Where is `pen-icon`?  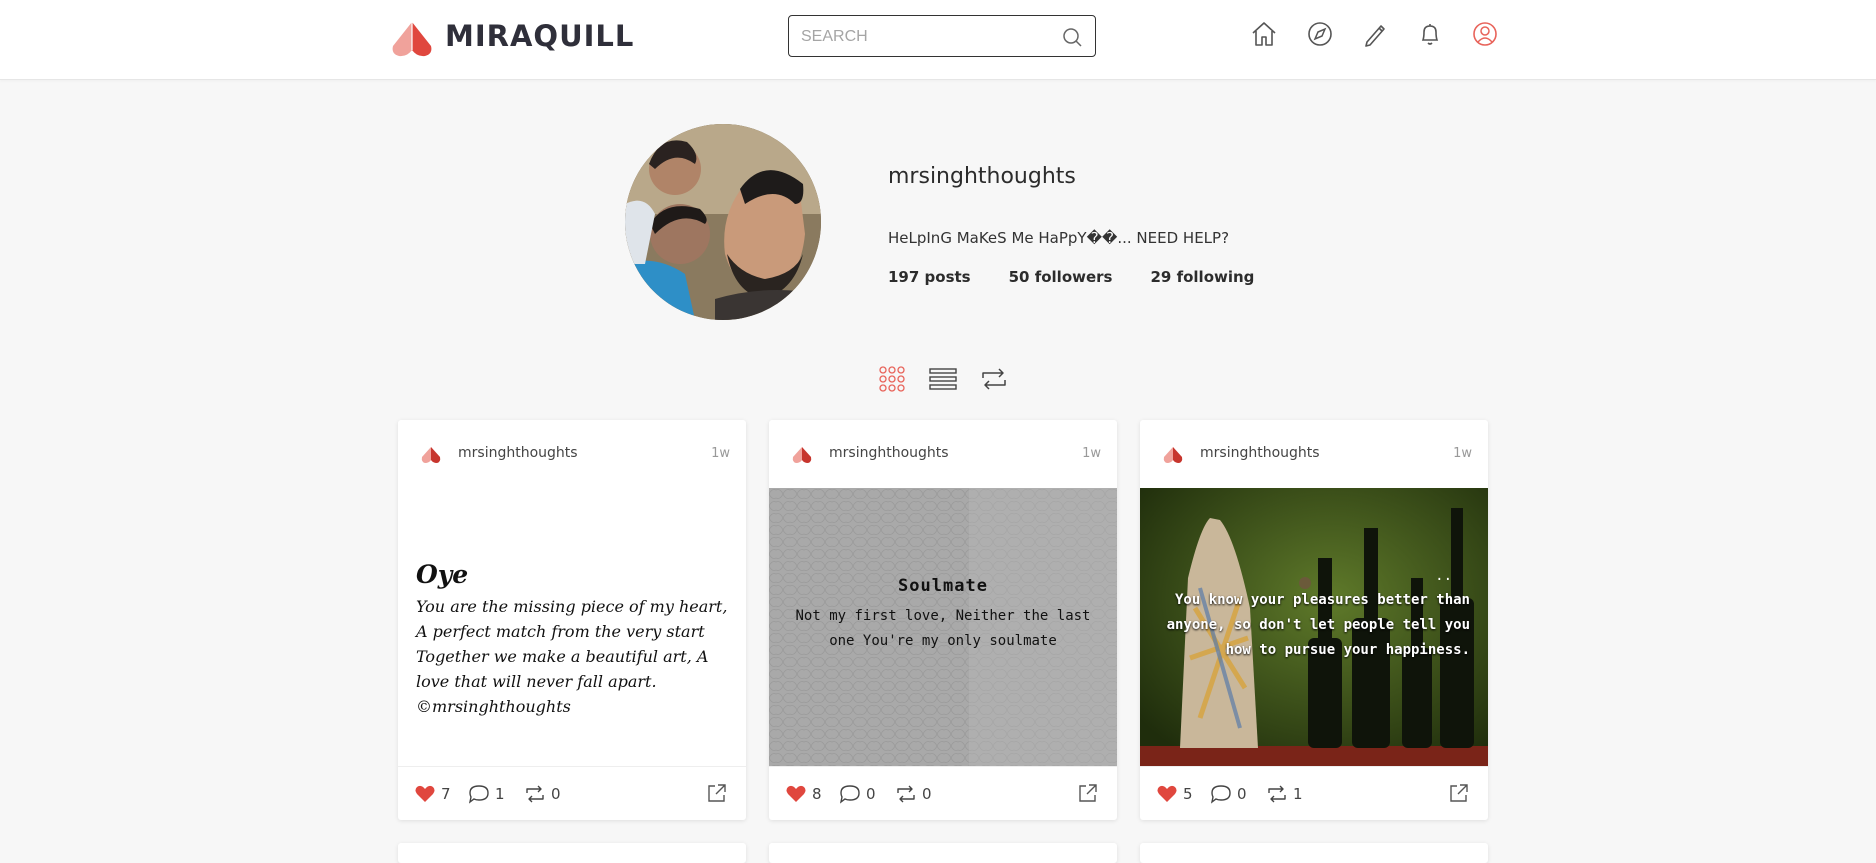
pen-icon is located at coordinates (1375, 34).